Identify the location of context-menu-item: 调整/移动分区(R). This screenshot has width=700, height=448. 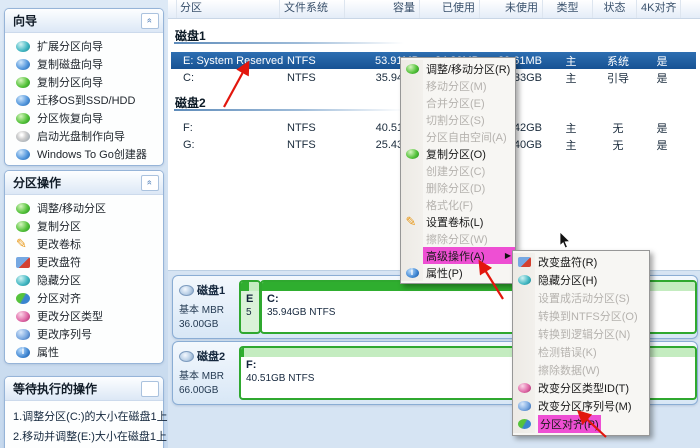
(458, 68).